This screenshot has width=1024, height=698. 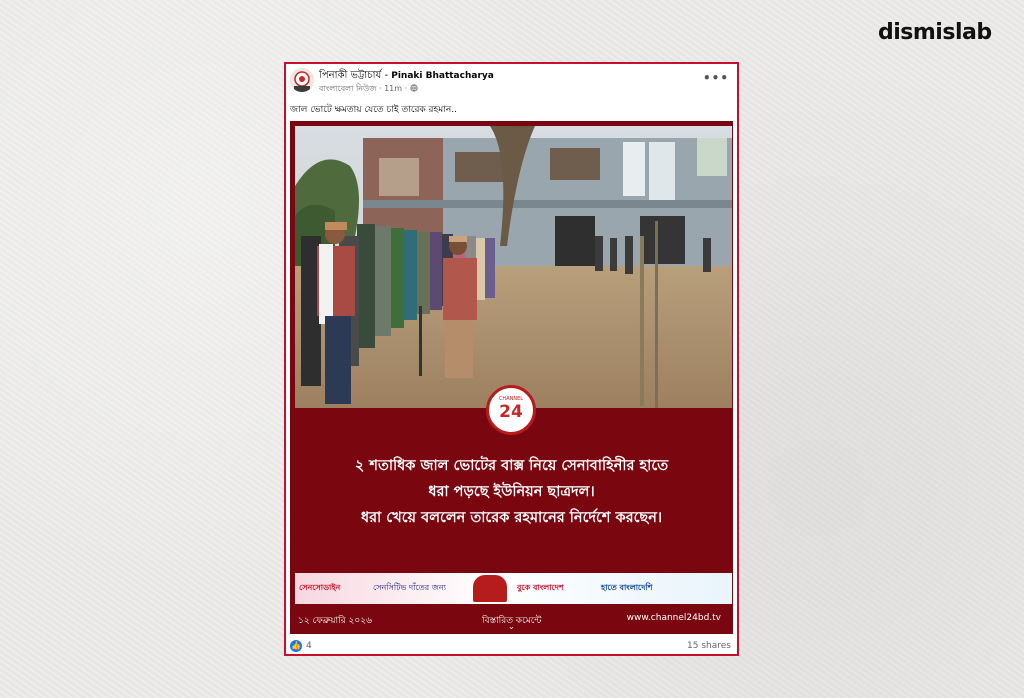 I want to click on ad-slogan-2: হাতে বাংলাদেশি, so click(x=627, y=587).